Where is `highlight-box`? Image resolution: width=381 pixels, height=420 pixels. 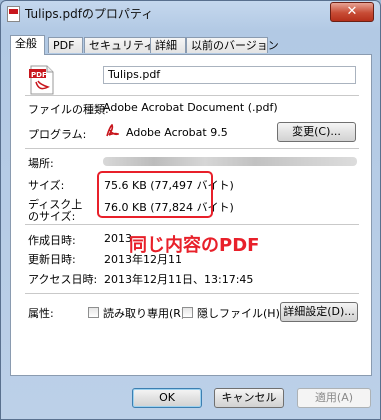 highlight-box is located at coordinates (155, 194).